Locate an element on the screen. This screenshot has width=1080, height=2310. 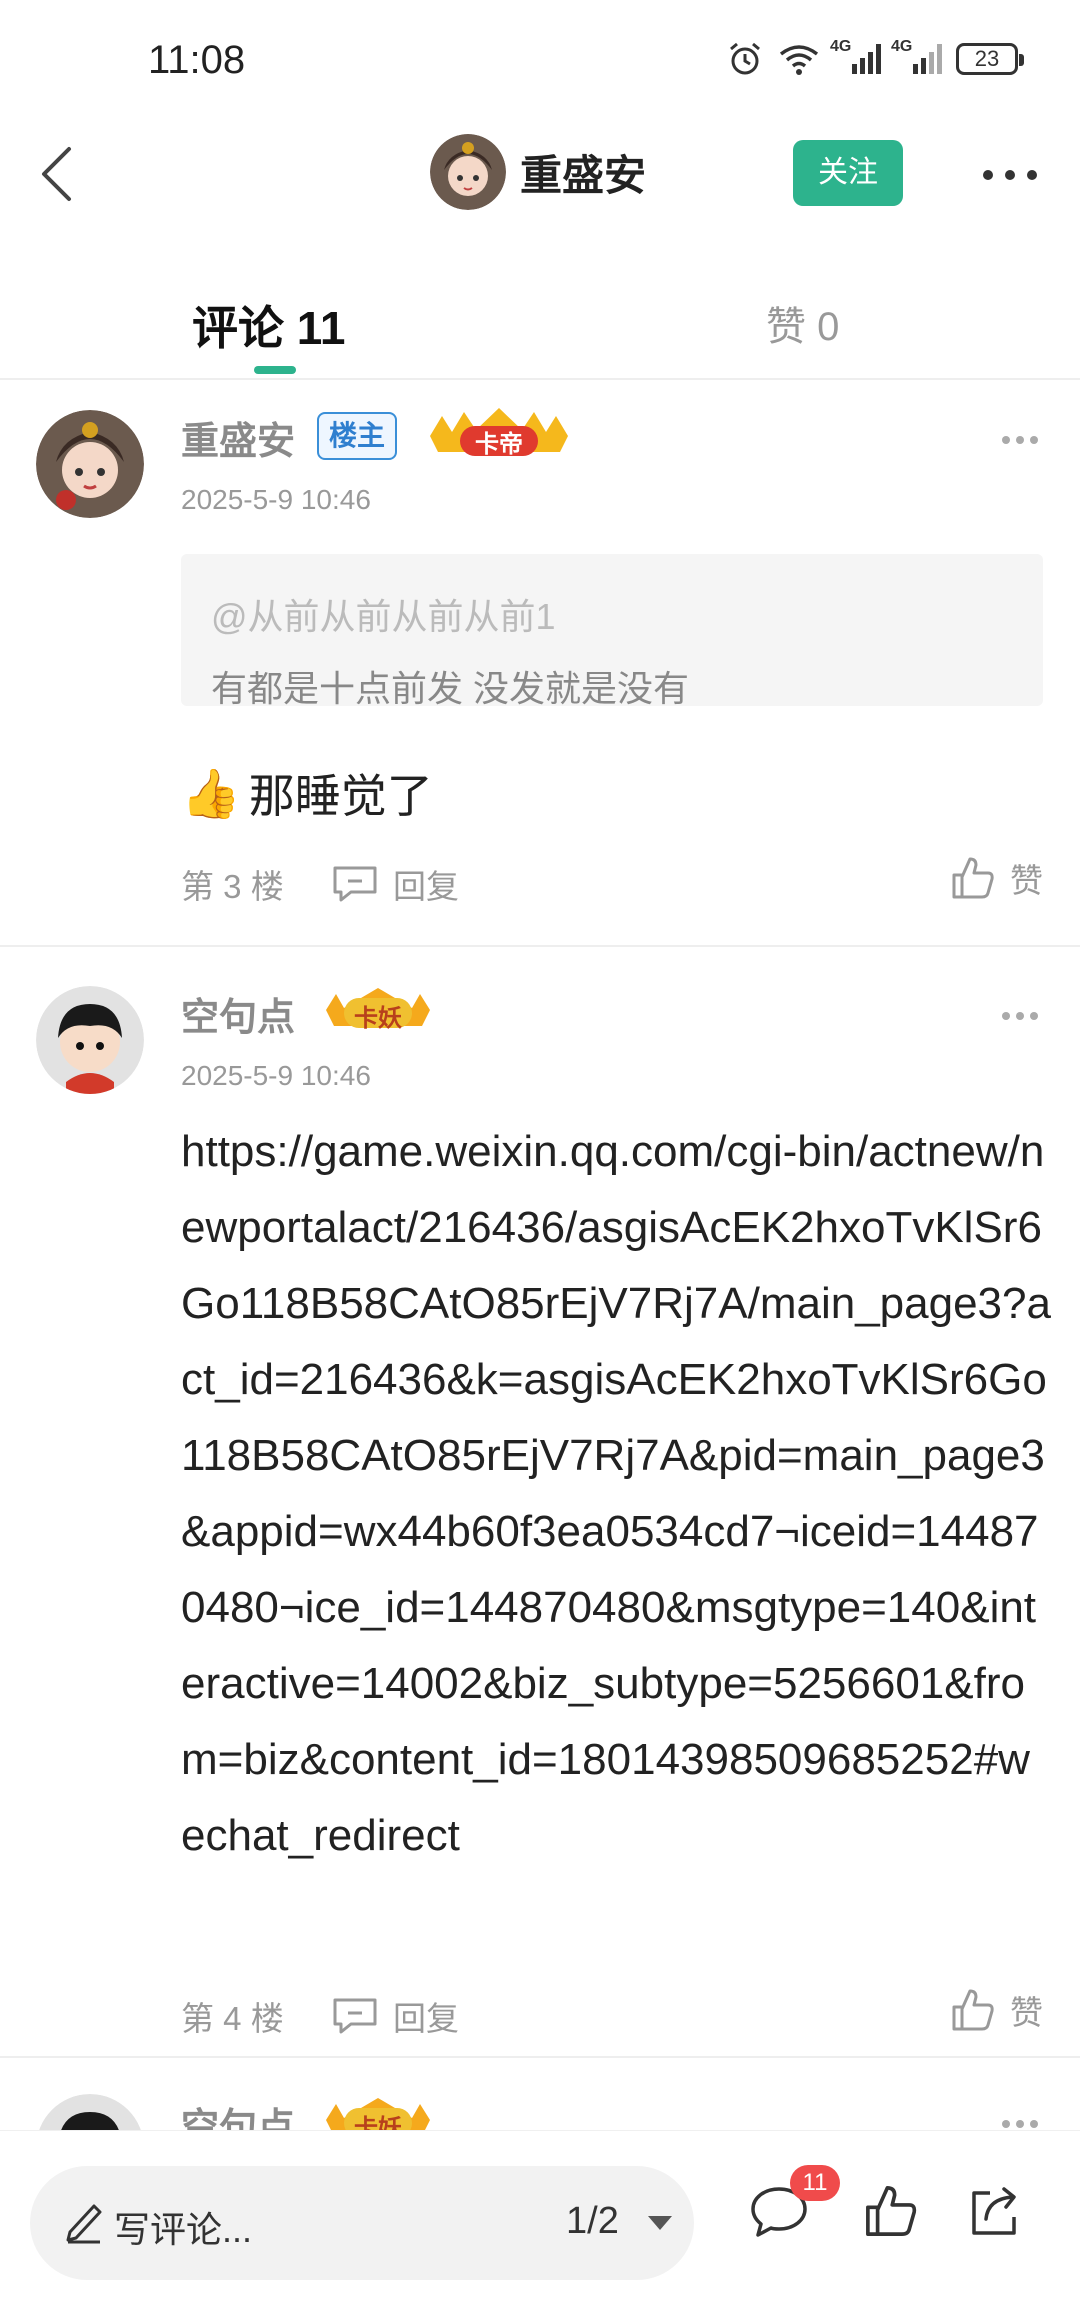
top-nav: 重盛安 关注 is located at coordinates (540, 175).